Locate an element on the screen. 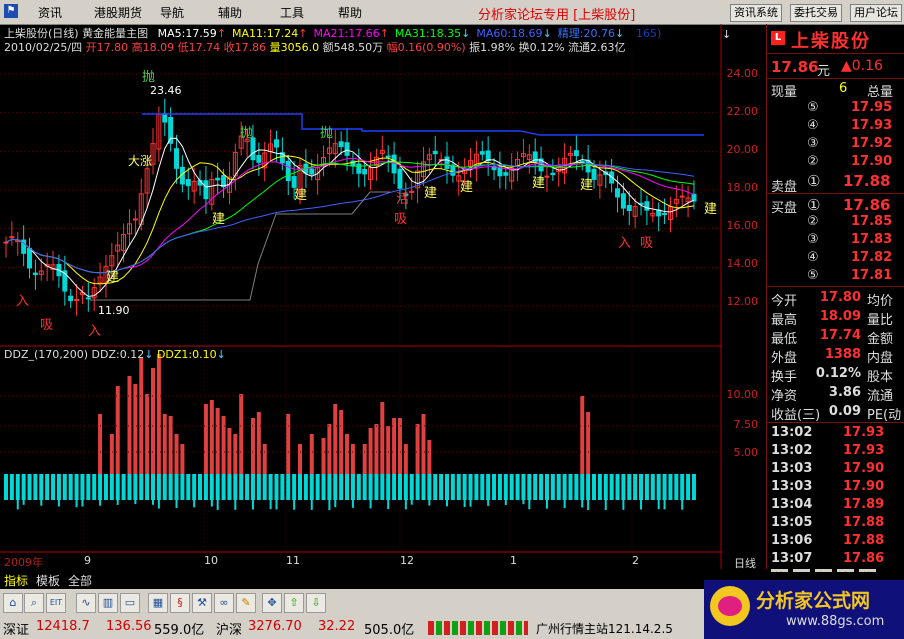  wave-chart-icon: ∿ is located at coordinates (86, 603).